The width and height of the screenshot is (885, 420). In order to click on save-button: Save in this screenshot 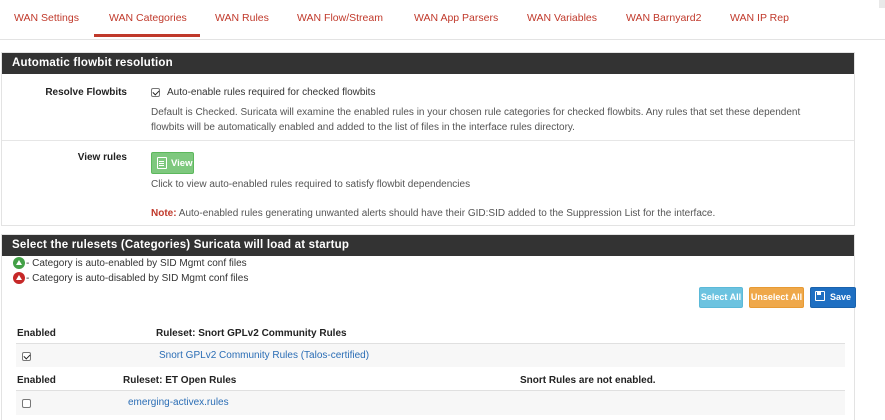, I will do `click(833, 297)`.